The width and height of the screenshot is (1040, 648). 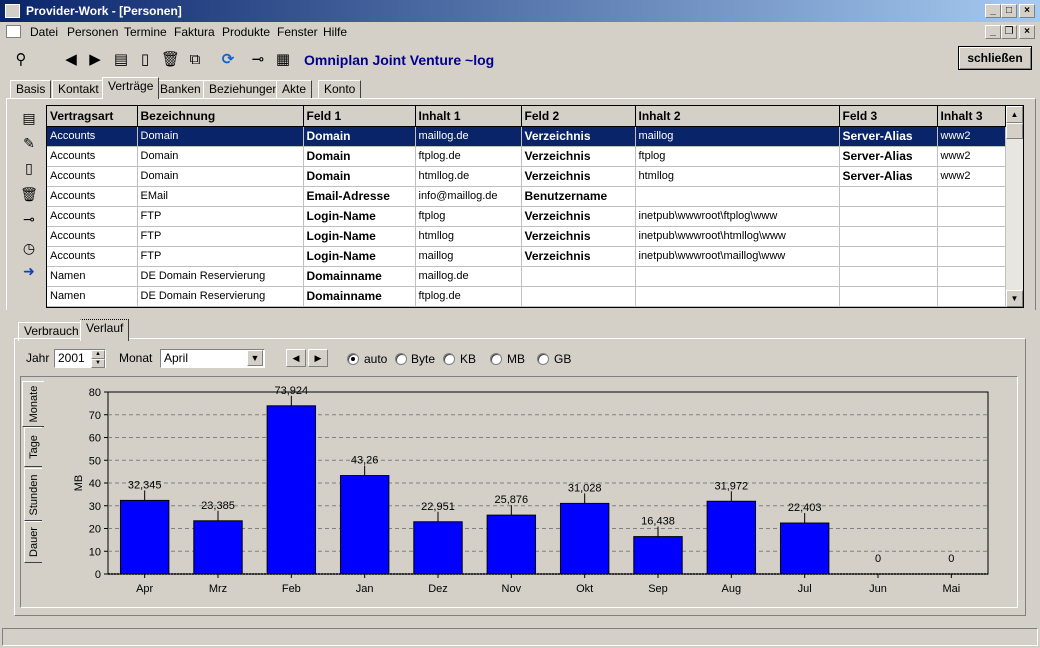 What do you see at coordinates (1027, 32) in the screenshot?
I see `mdi-close-button: ×` at bounding box center [1027, 32].